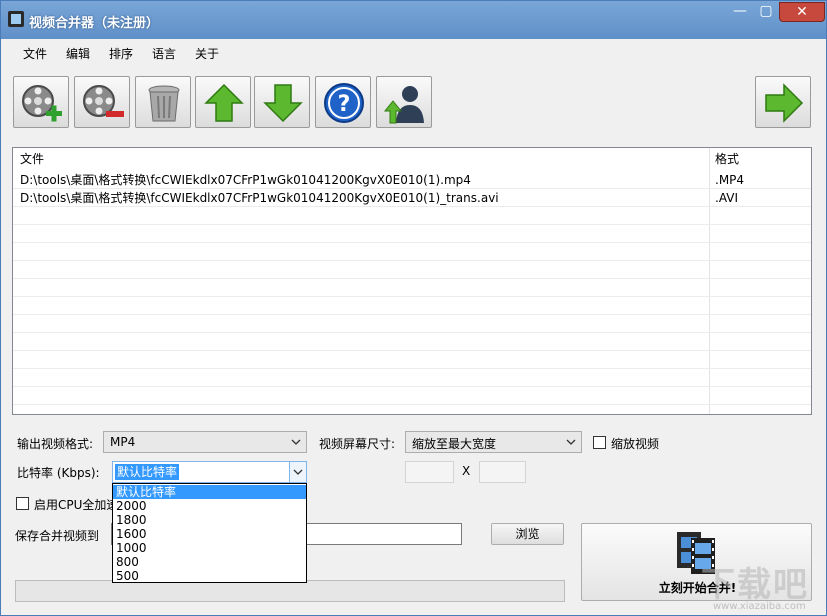  I want to click on move-up-button, so click(223, 102).